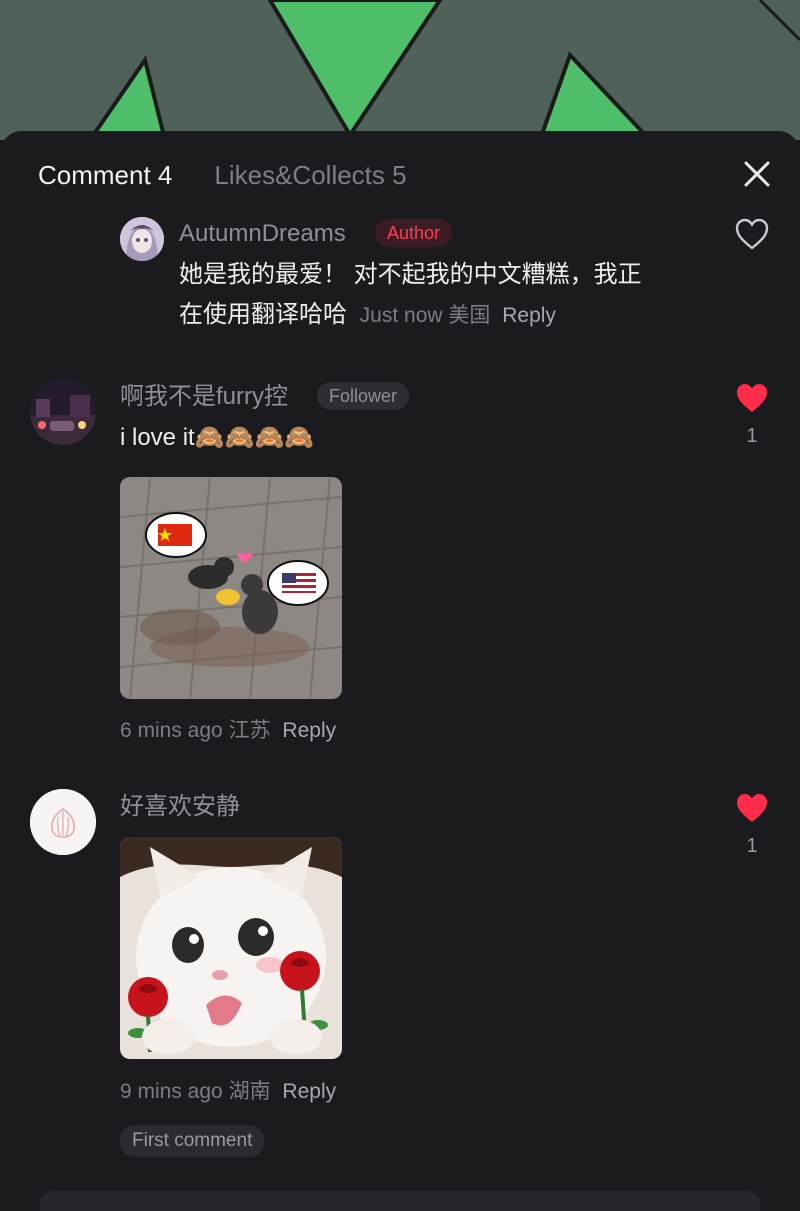  I want to click on post-backdrop, so click(400, 70).